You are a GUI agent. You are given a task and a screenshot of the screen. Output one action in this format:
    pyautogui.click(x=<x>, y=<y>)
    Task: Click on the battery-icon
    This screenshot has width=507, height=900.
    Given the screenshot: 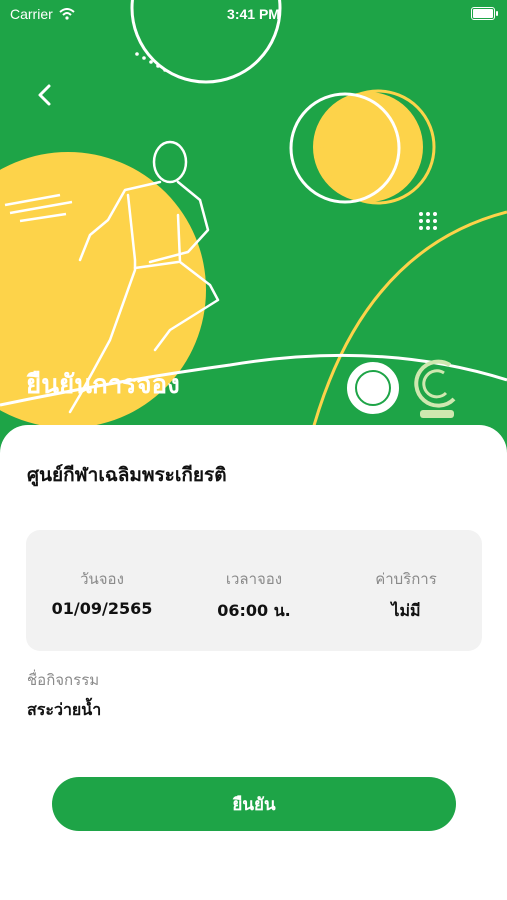 What is the action you would take?
    pyautogui.click(x=484, y=13)
    